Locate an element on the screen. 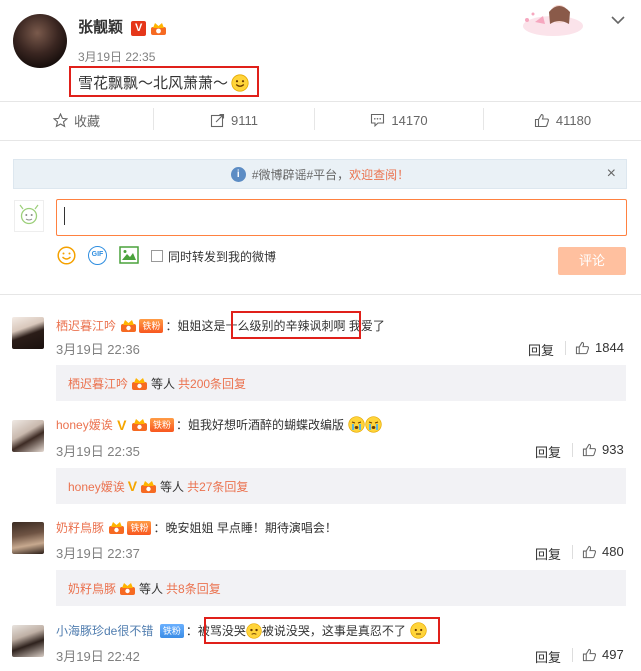 Image resolution: width=641 pixels, height=671 pixels. post-text: 雪花飘飘～北风萧萧～ is located at coordinates (153, 83).